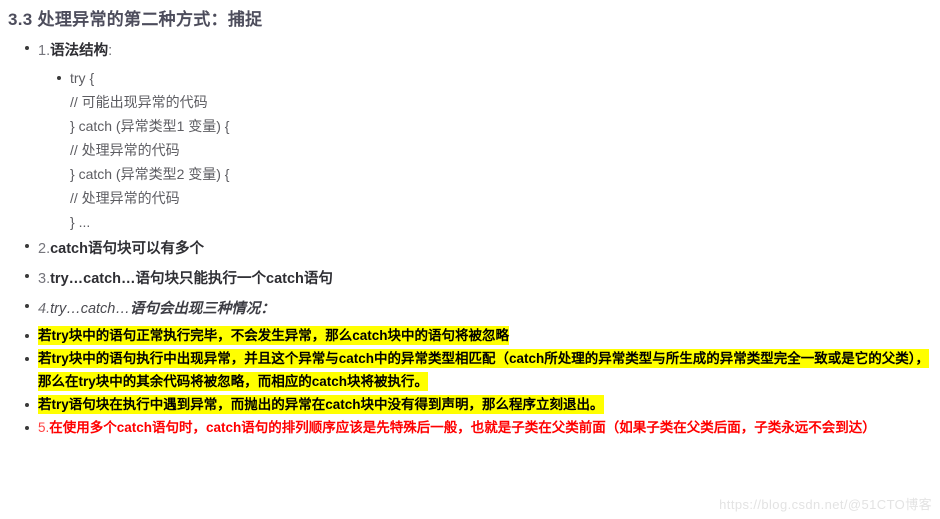  What do you see at coordinates (110, 51) in the screenshot?
I see `item-1-colon: :` at bounding box center [110, 51].